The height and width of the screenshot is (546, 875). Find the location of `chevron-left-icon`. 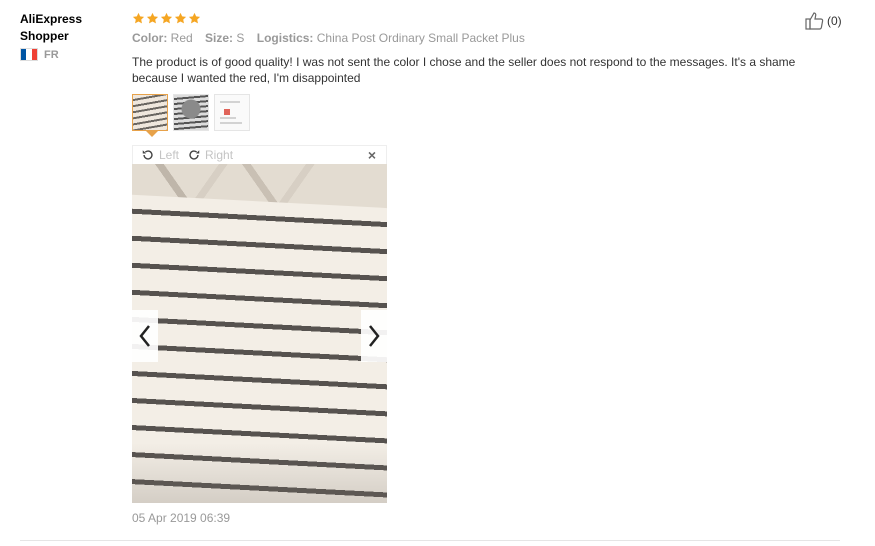

chevron-left-icon is located at coordinates (144, 336).